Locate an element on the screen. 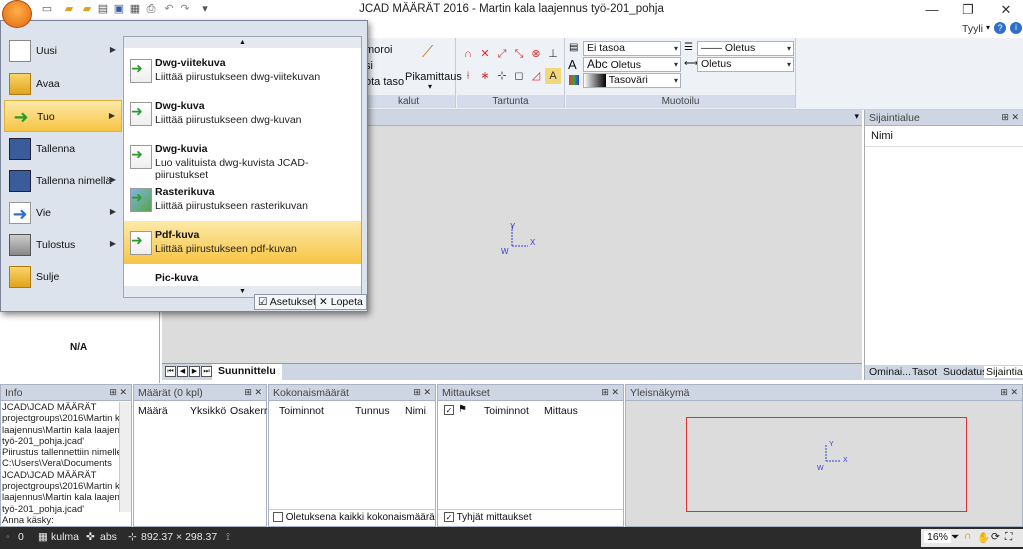 The height and width of the screenshot is (549, 1023). column-header-maara: Määrä is located at coordinates (153, 411).